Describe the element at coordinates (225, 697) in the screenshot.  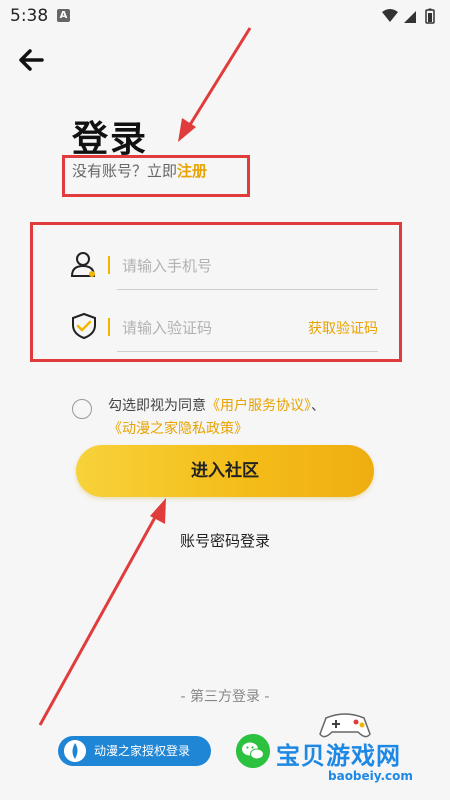
I see `third-party-login-label: - 第三方登录 -` at that location.